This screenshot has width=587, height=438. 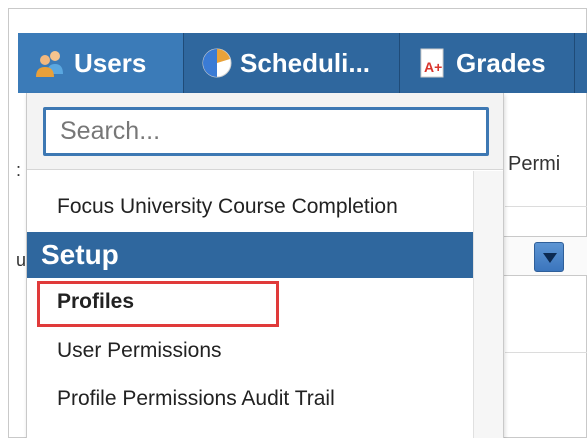 What do you see at coordinates (249, 399) in the screenshot?
I see `menu-item-profile-permissions-audit-trail: Profile Permissions Audit Trail` at bounding box center [249, 399].